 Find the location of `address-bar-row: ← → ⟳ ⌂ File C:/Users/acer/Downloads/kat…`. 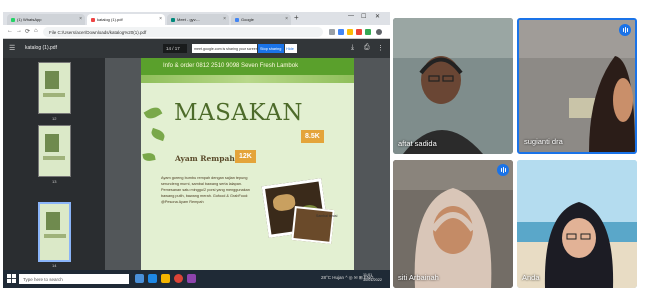

address-bar-row: ← → ⟳ ⌂ File C:/Users/acer/Downloads/kat… is located at coordinates (196, 32).